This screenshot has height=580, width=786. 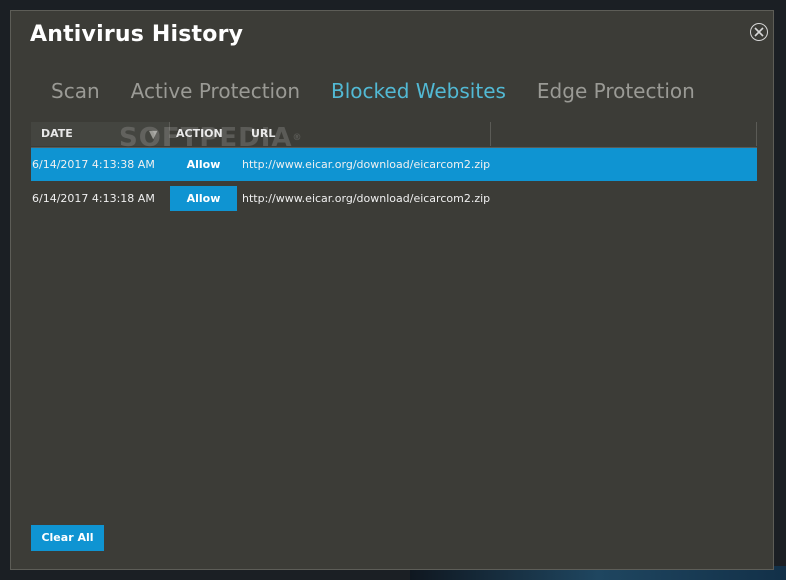 I want to click on tab-blocked-websites: Blocked Websites, so click(x=418, y=91).